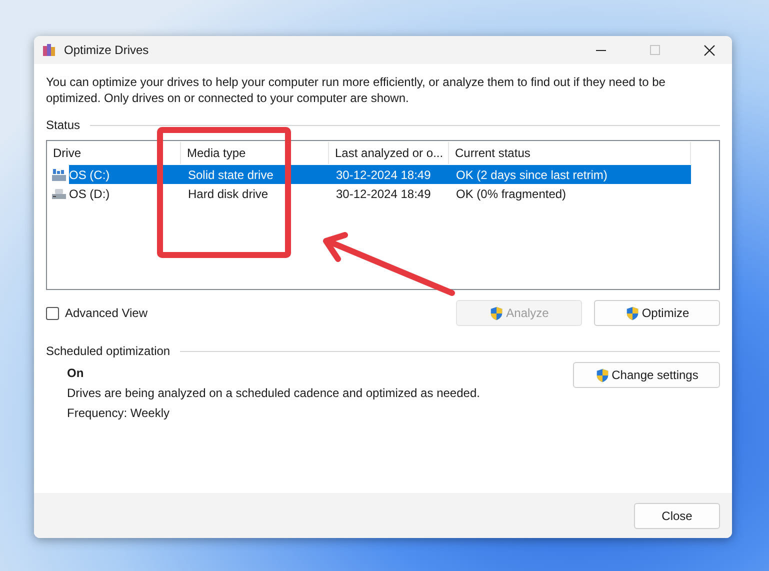 The image size is (769, 571). I want to click on section-heading: Status, so click(63, 125).